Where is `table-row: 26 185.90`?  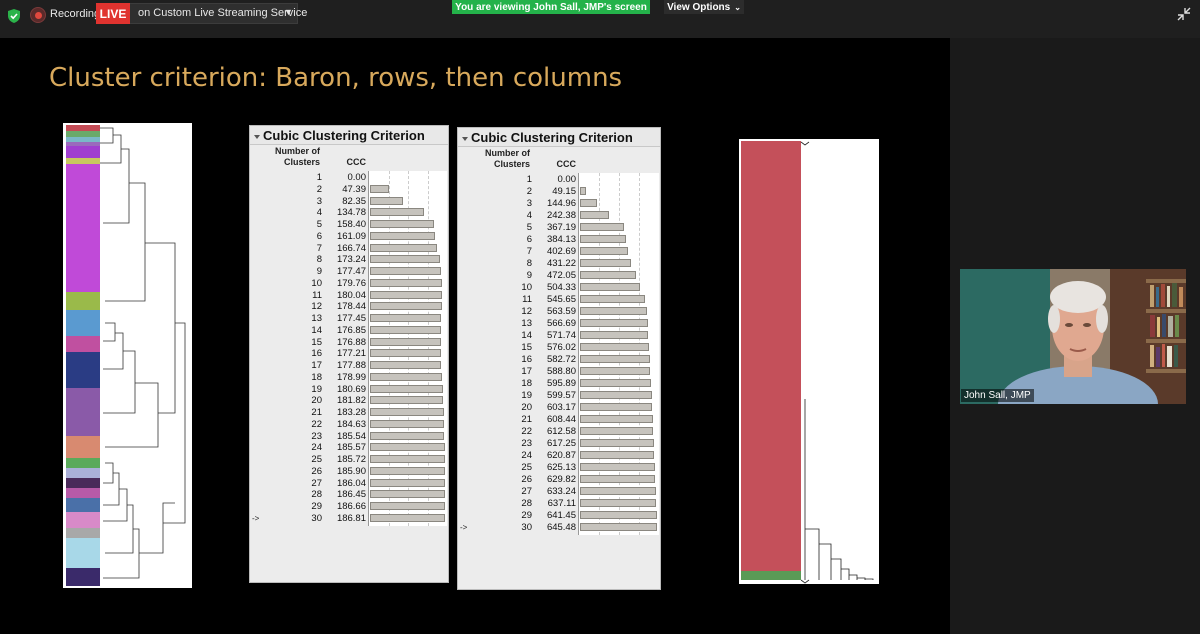 table-row: 26 185.90 is located at coordinates (349, 471).